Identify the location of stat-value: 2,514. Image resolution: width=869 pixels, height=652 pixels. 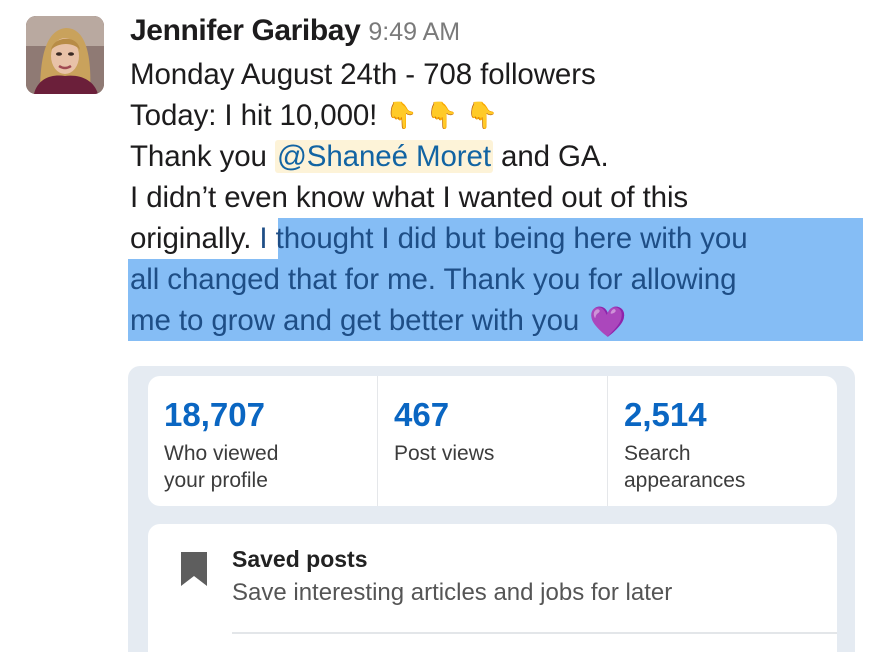
(665, 414).